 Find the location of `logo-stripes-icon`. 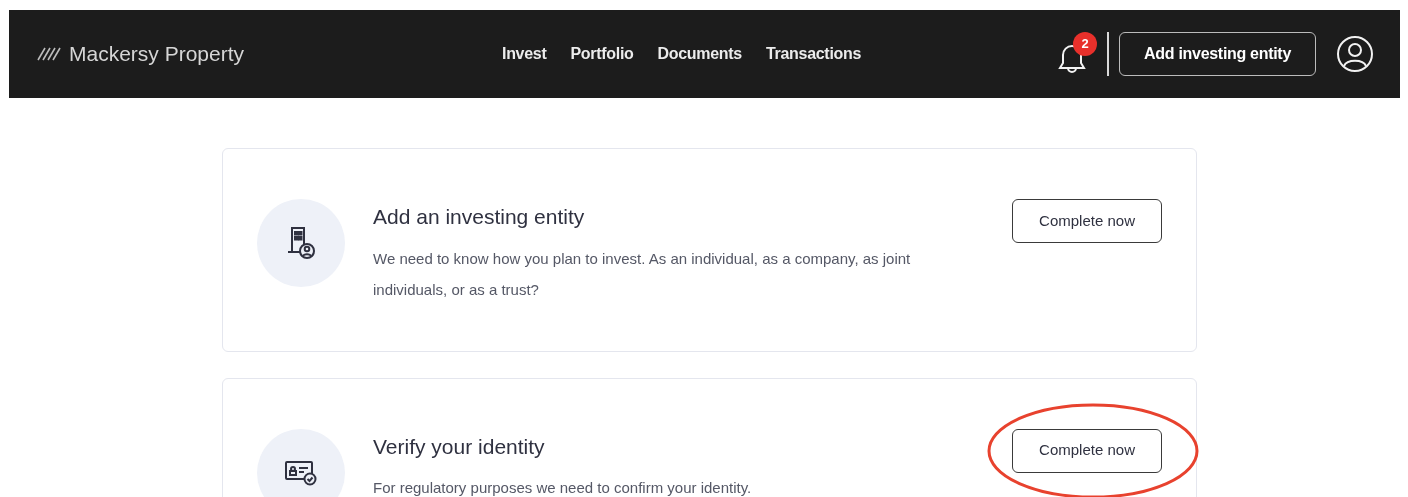

logo-stripes-icon is located at coordinates (50, 54).